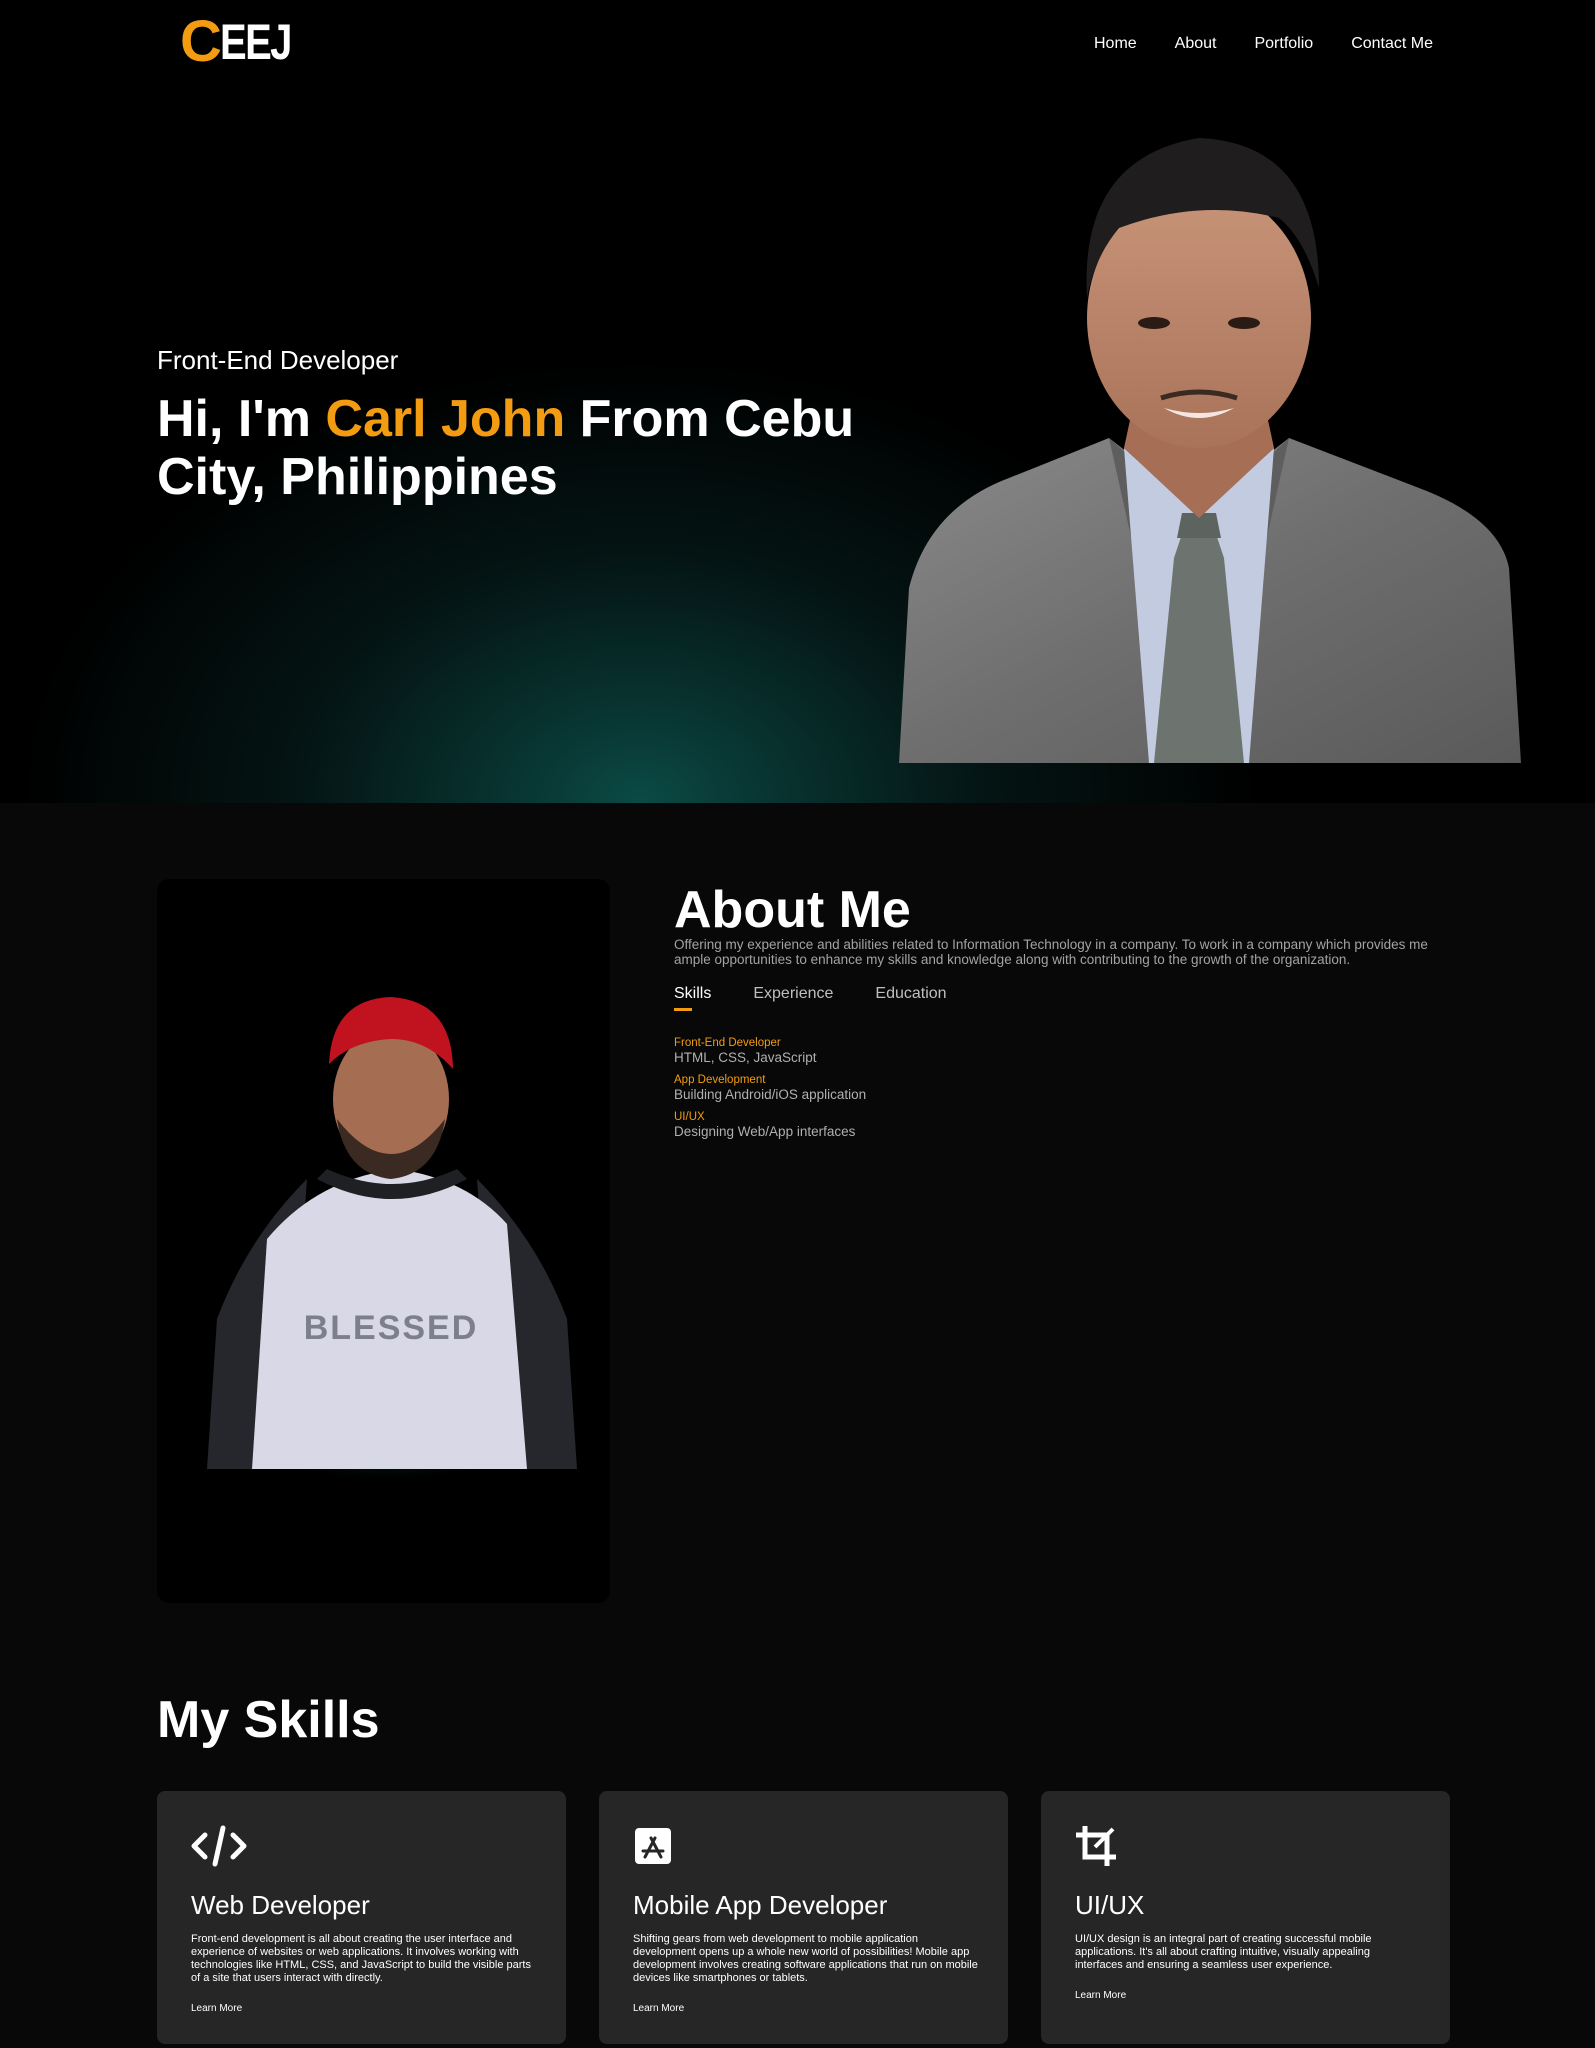 Image resolution: width=1595 pixels, height=2048 pixels. Describe the element at coordinates (219, 1846) in the screenshot. I see `code-icon` at that location.